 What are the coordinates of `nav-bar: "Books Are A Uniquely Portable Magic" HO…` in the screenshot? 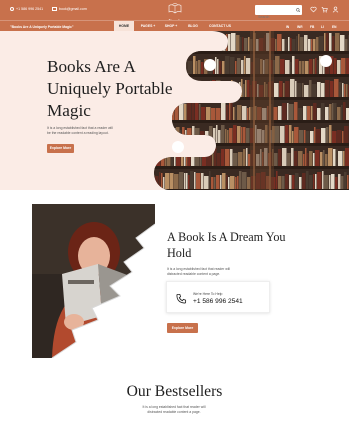 It's located at (174, 26).